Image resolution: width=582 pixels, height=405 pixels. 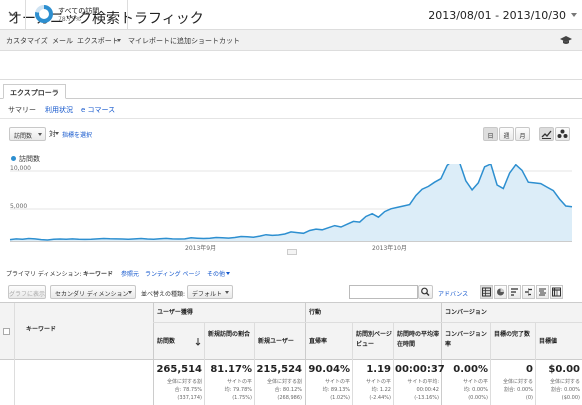 I want to click on total-value: 215,524, so click(x=279, y=369).